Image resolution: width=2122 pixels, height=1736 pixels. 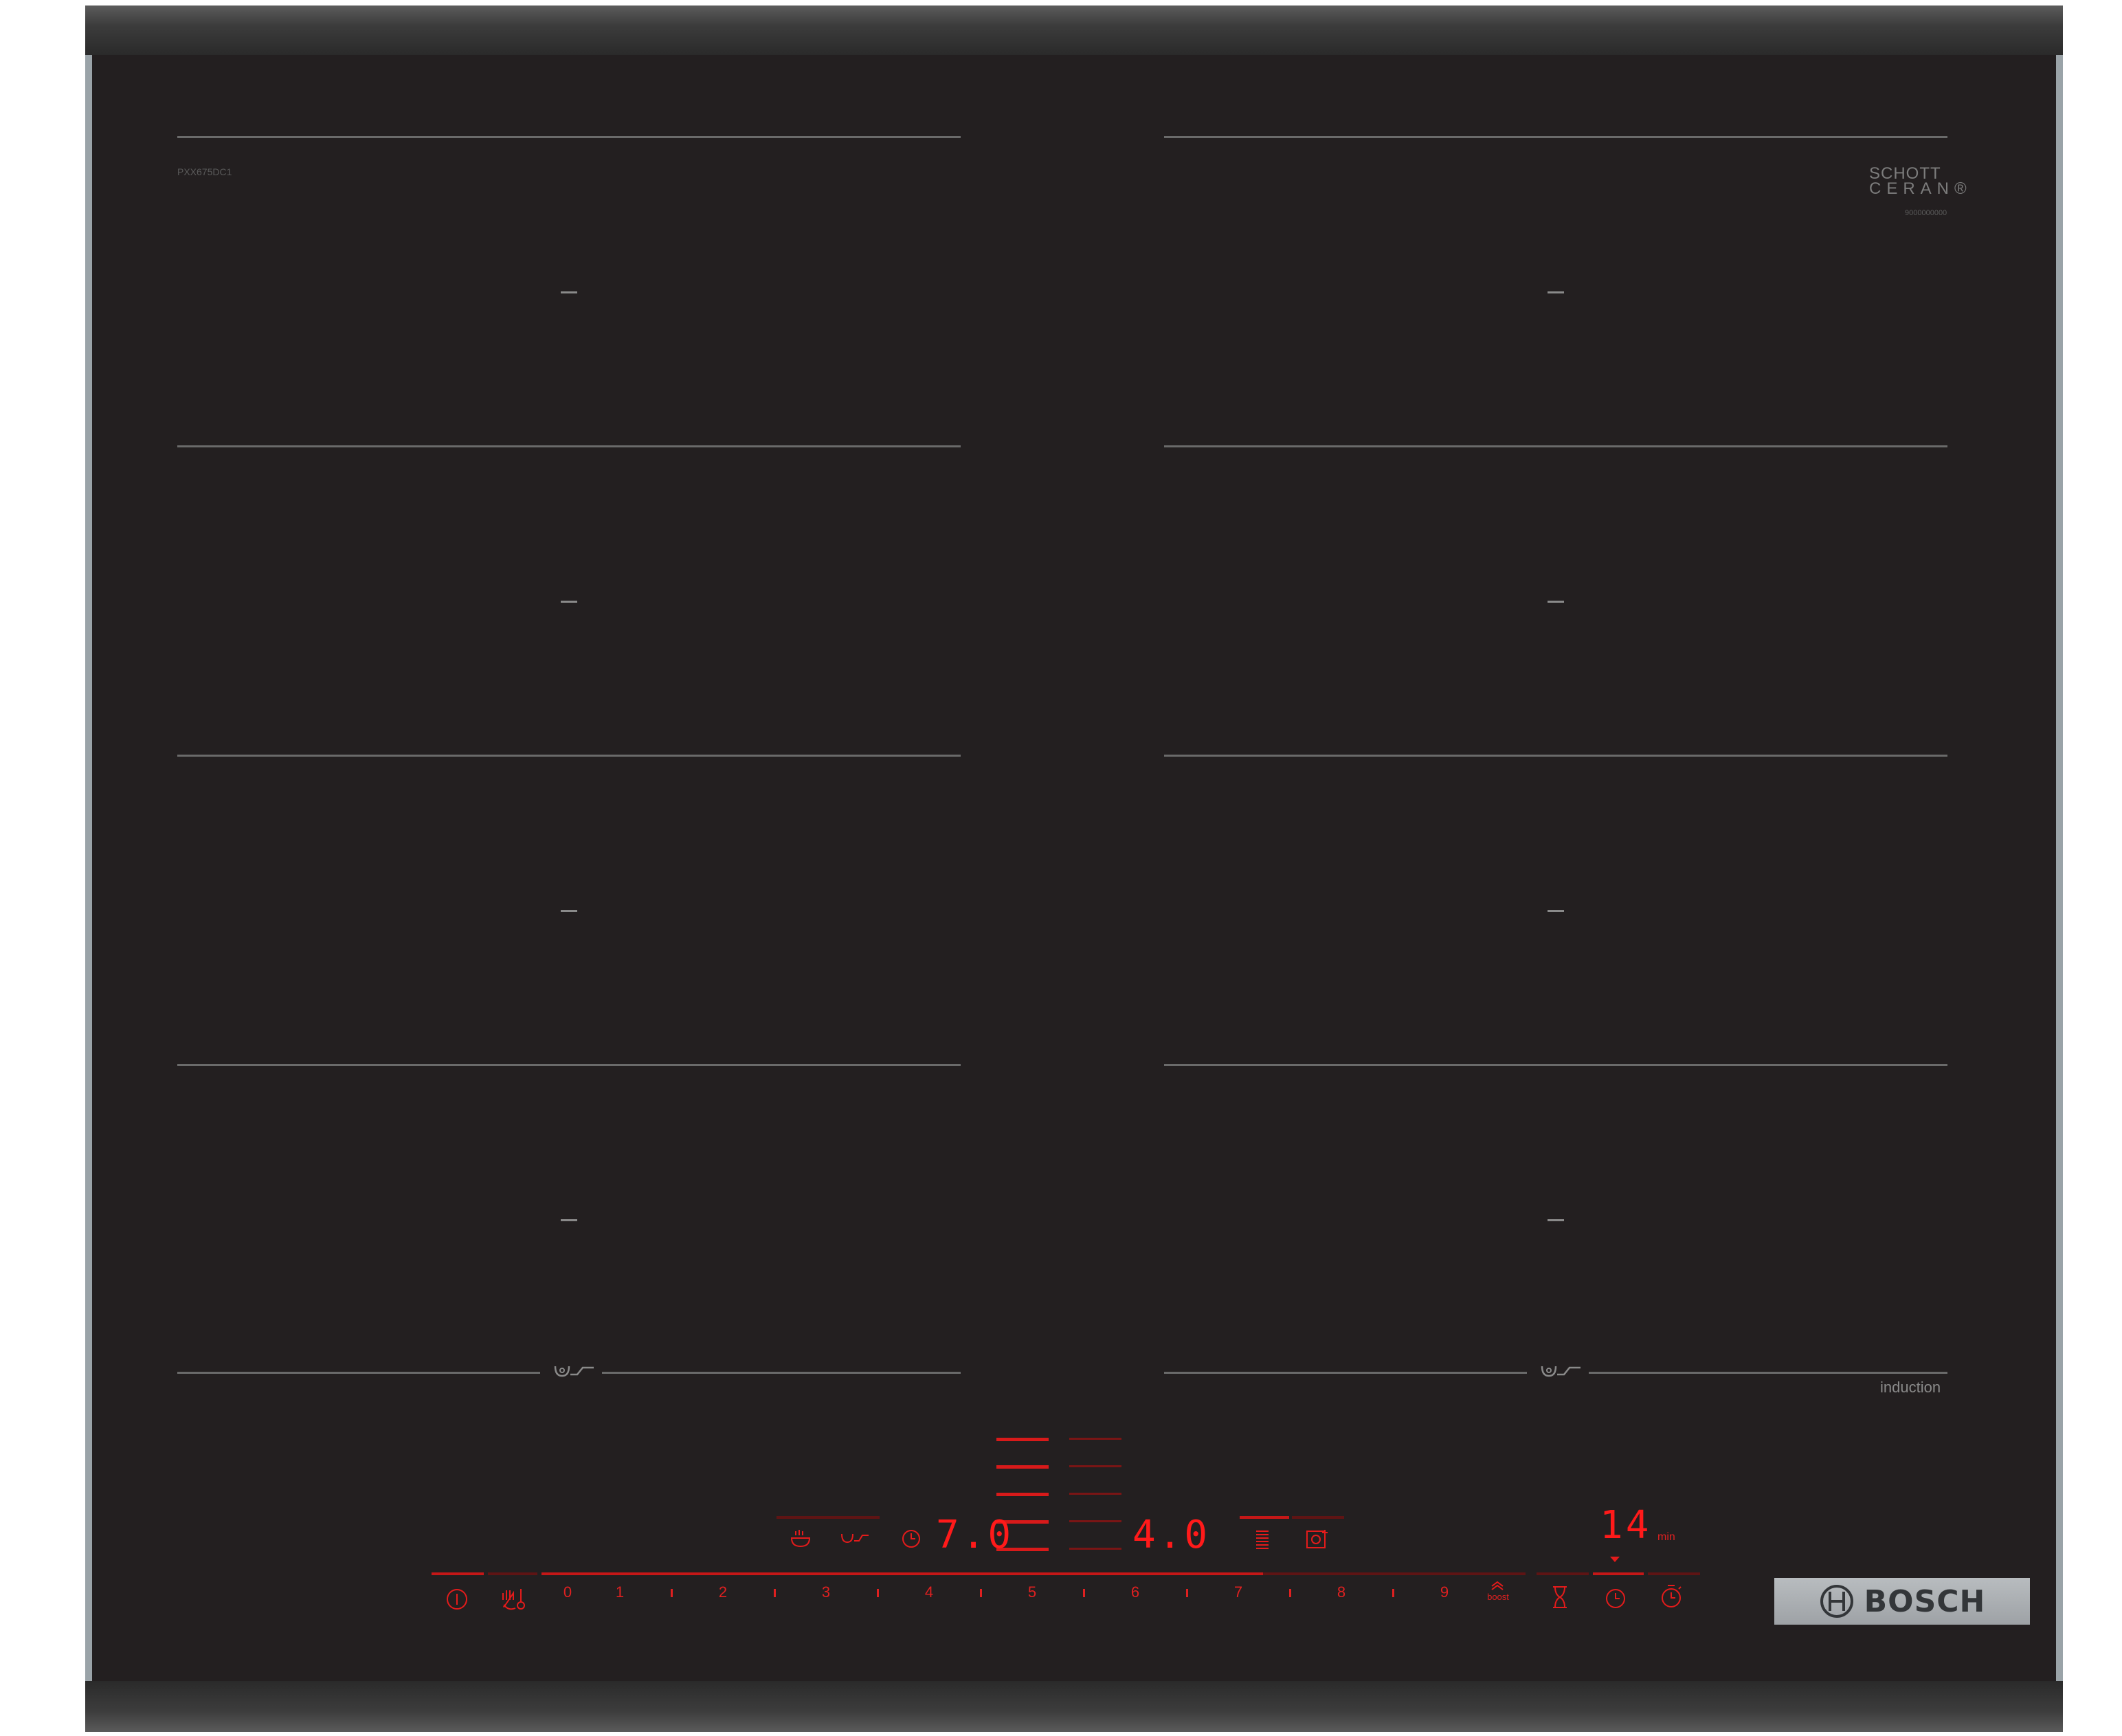 What do you see at coordinates (975, 1535) in the screenshot?
I see `left-zone-power-display: 7.0` at bounding box center [975, 1535].